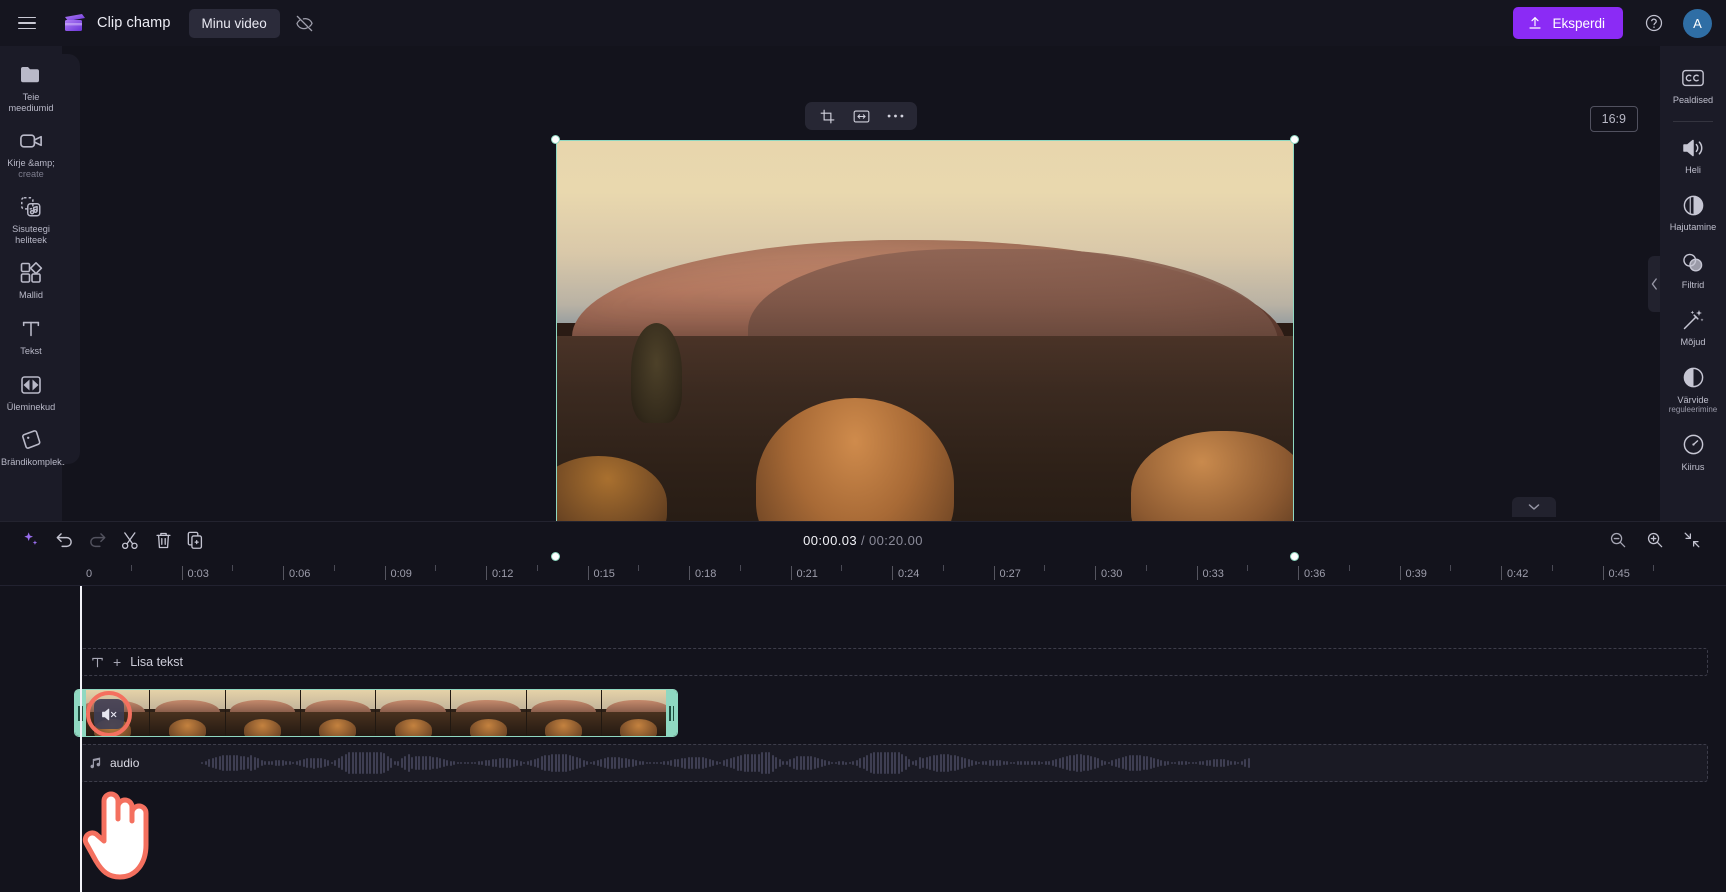 Image resolution: width=1726 pixels, height=892 pixels. Describe the element at coordinates (31, 229) in the screenshot. I see `sidebar-item-label: Sisuteegi` at that location.